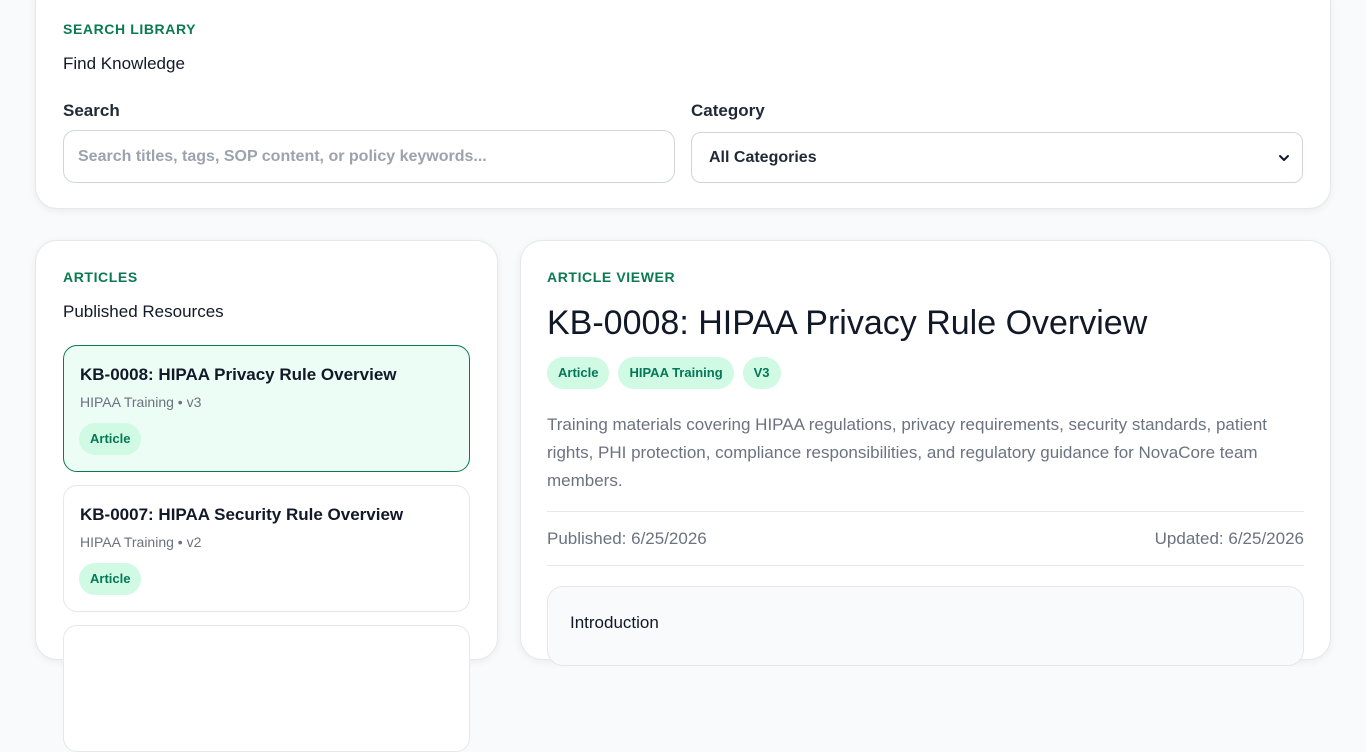 The width and height of the screenshot is (1366, 752). I want to click on category-label: Category, so click(728, 110).